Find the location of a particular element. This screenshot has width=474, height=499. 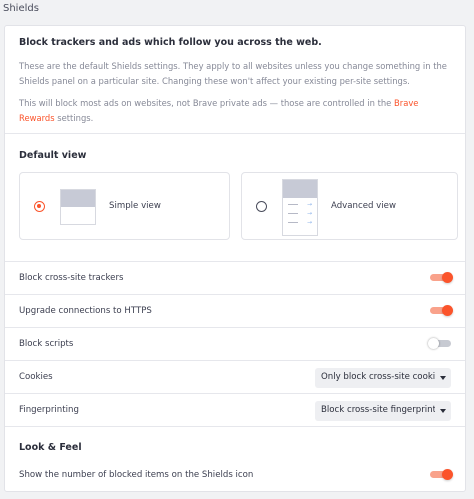

block-scripts-toggle is located at coordinates (439, 343).